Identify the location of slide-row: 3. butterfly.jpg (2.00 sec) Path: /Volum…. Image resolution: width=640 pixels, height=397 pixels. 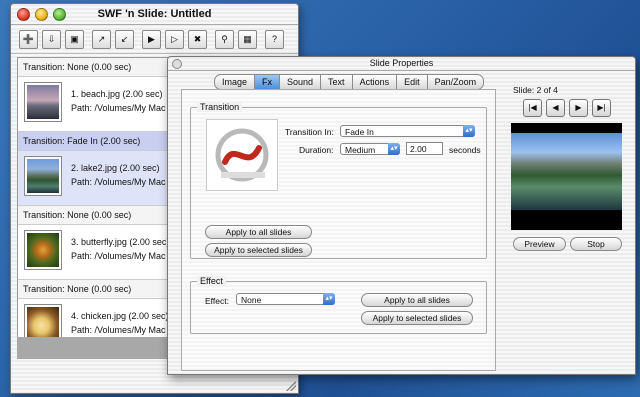
(93, 252).